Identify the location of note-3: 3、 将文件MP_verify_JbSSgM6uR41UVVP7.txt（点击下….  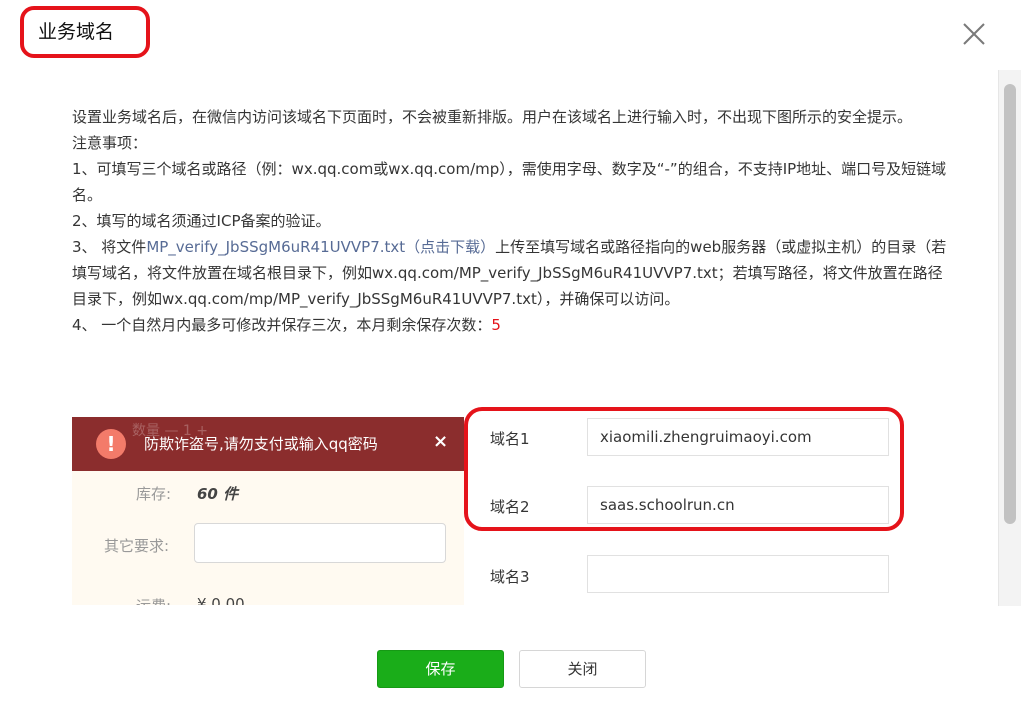
(512, 273).